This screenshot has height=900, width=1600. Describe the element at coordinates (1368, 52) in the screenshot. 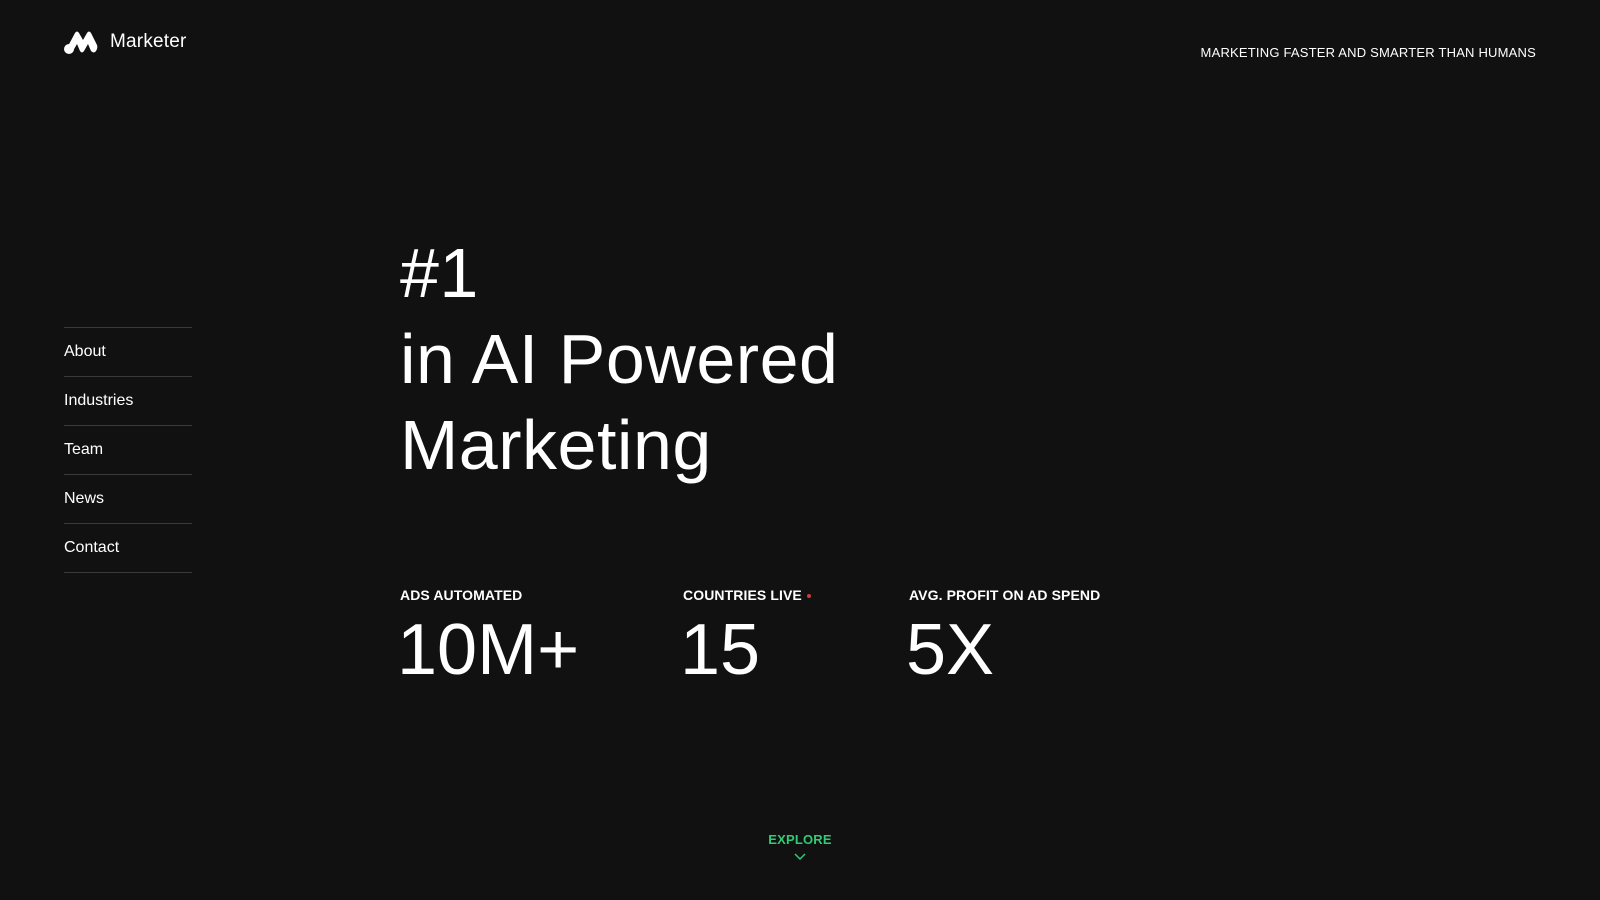

I see `header-tagline: MARKETING FASTER AND SMARTER THAN HUMANS` at that location.